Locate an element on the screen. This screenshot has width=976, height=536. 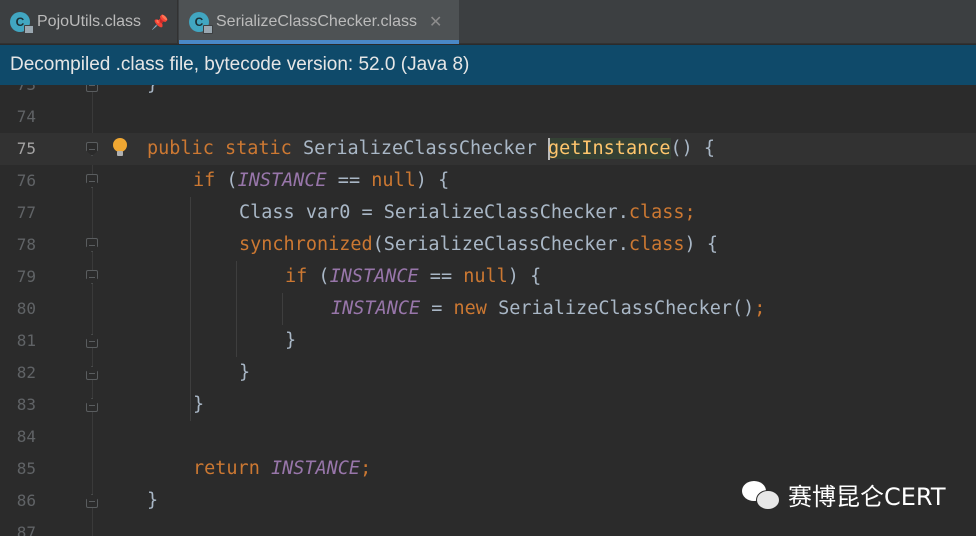
code-line: 87 is located at coordinates (488, 526).